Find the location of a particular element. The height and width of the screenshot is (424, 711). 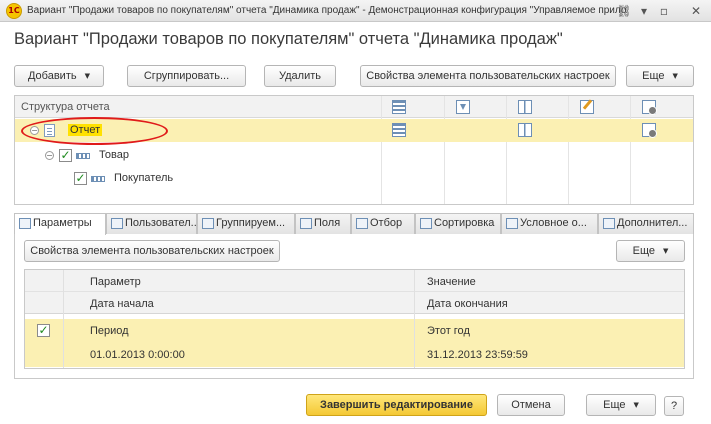

param-name: Период is located at coordinates (109, 331).